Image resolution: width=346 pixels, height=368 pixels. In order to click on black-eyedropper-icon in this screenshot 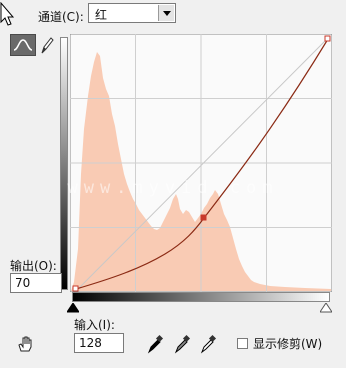, I will do `click(155, 344)`.